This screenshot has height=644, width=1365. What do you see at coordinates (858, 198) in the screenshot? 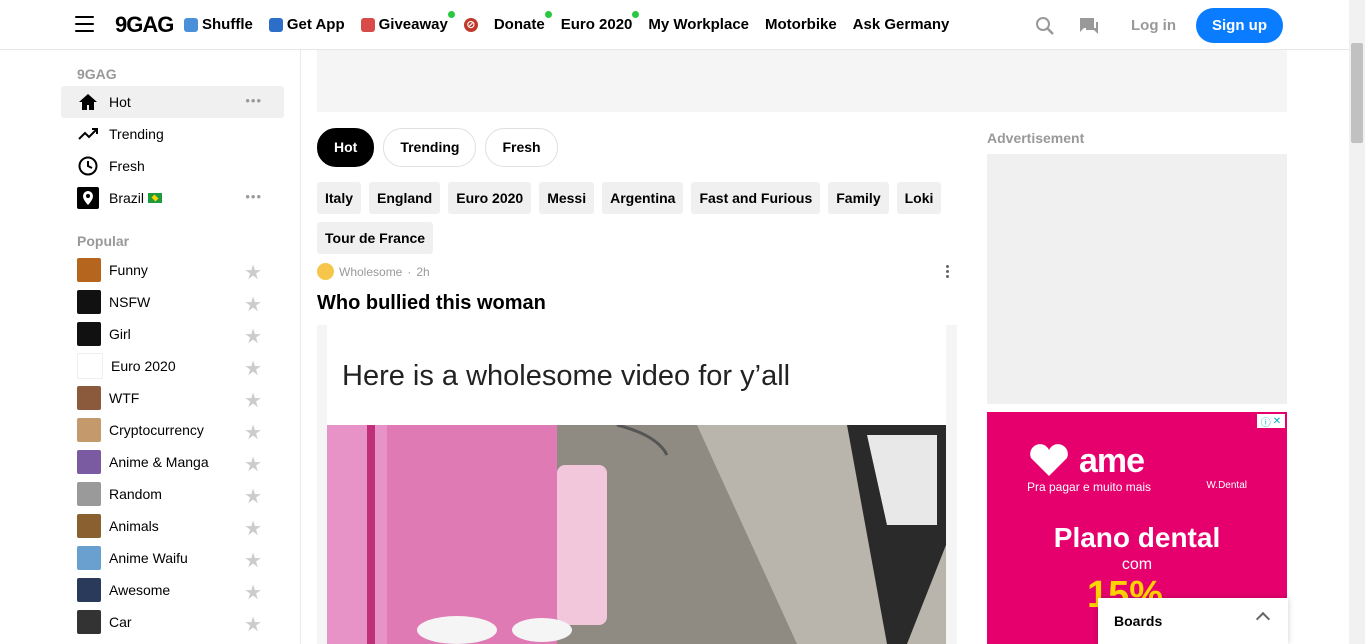
I see `tag-chip: Family` at bounding box center [858, 198].